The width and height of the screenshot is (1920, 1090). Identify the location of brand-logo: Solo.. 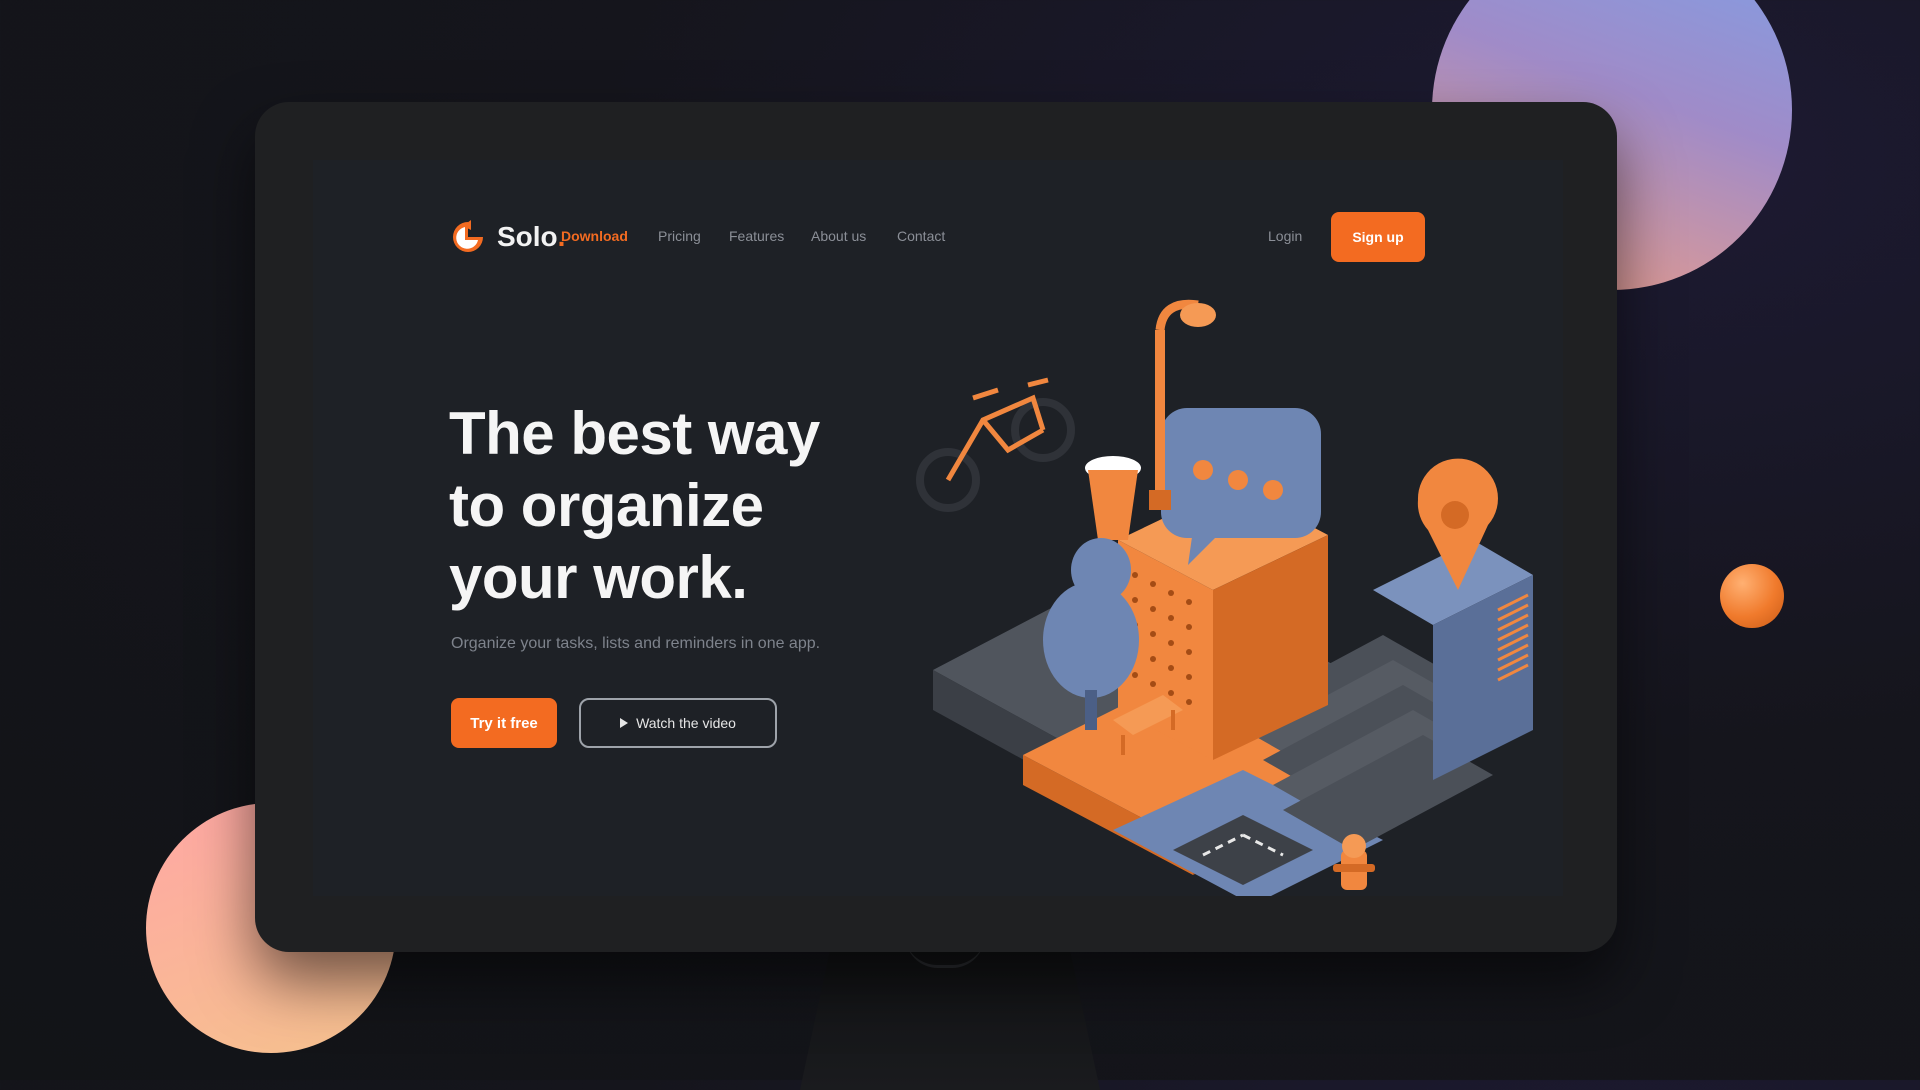
(507, 237).